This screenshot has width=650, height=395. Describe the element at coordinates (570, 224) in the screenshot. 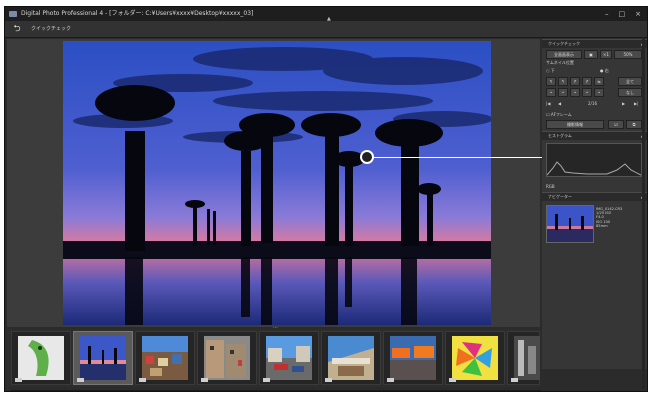

I see `navigator-thumbnail` at that location.